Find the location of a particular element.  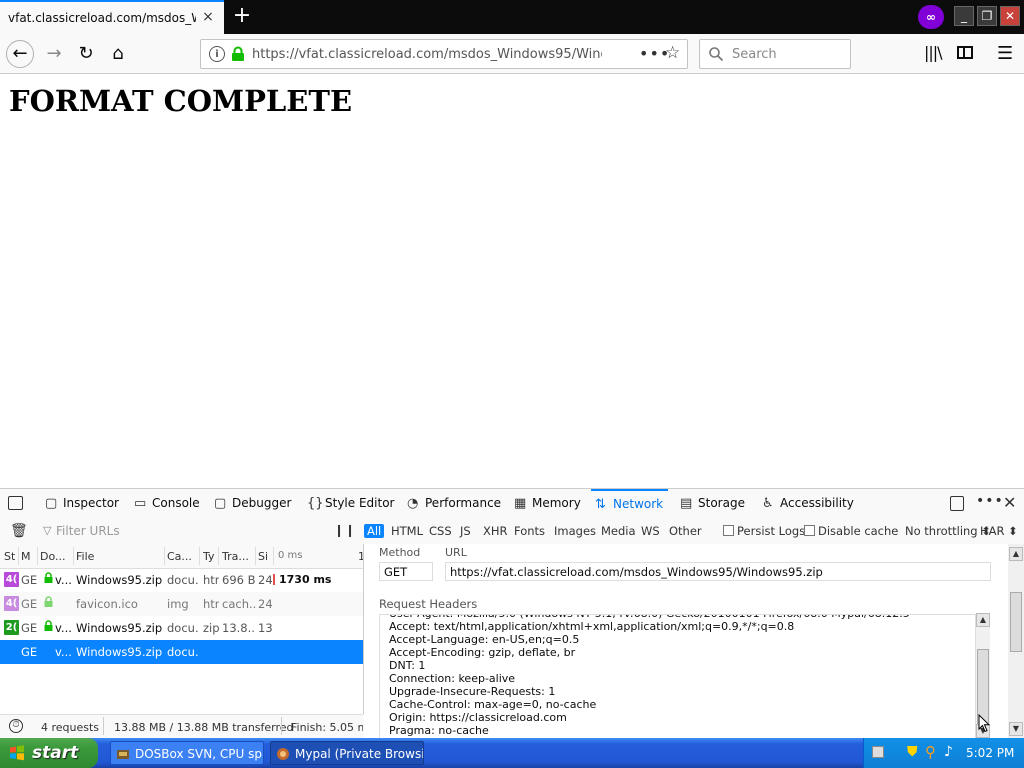

minimize-button: _ is located at coordinates (964, 16).